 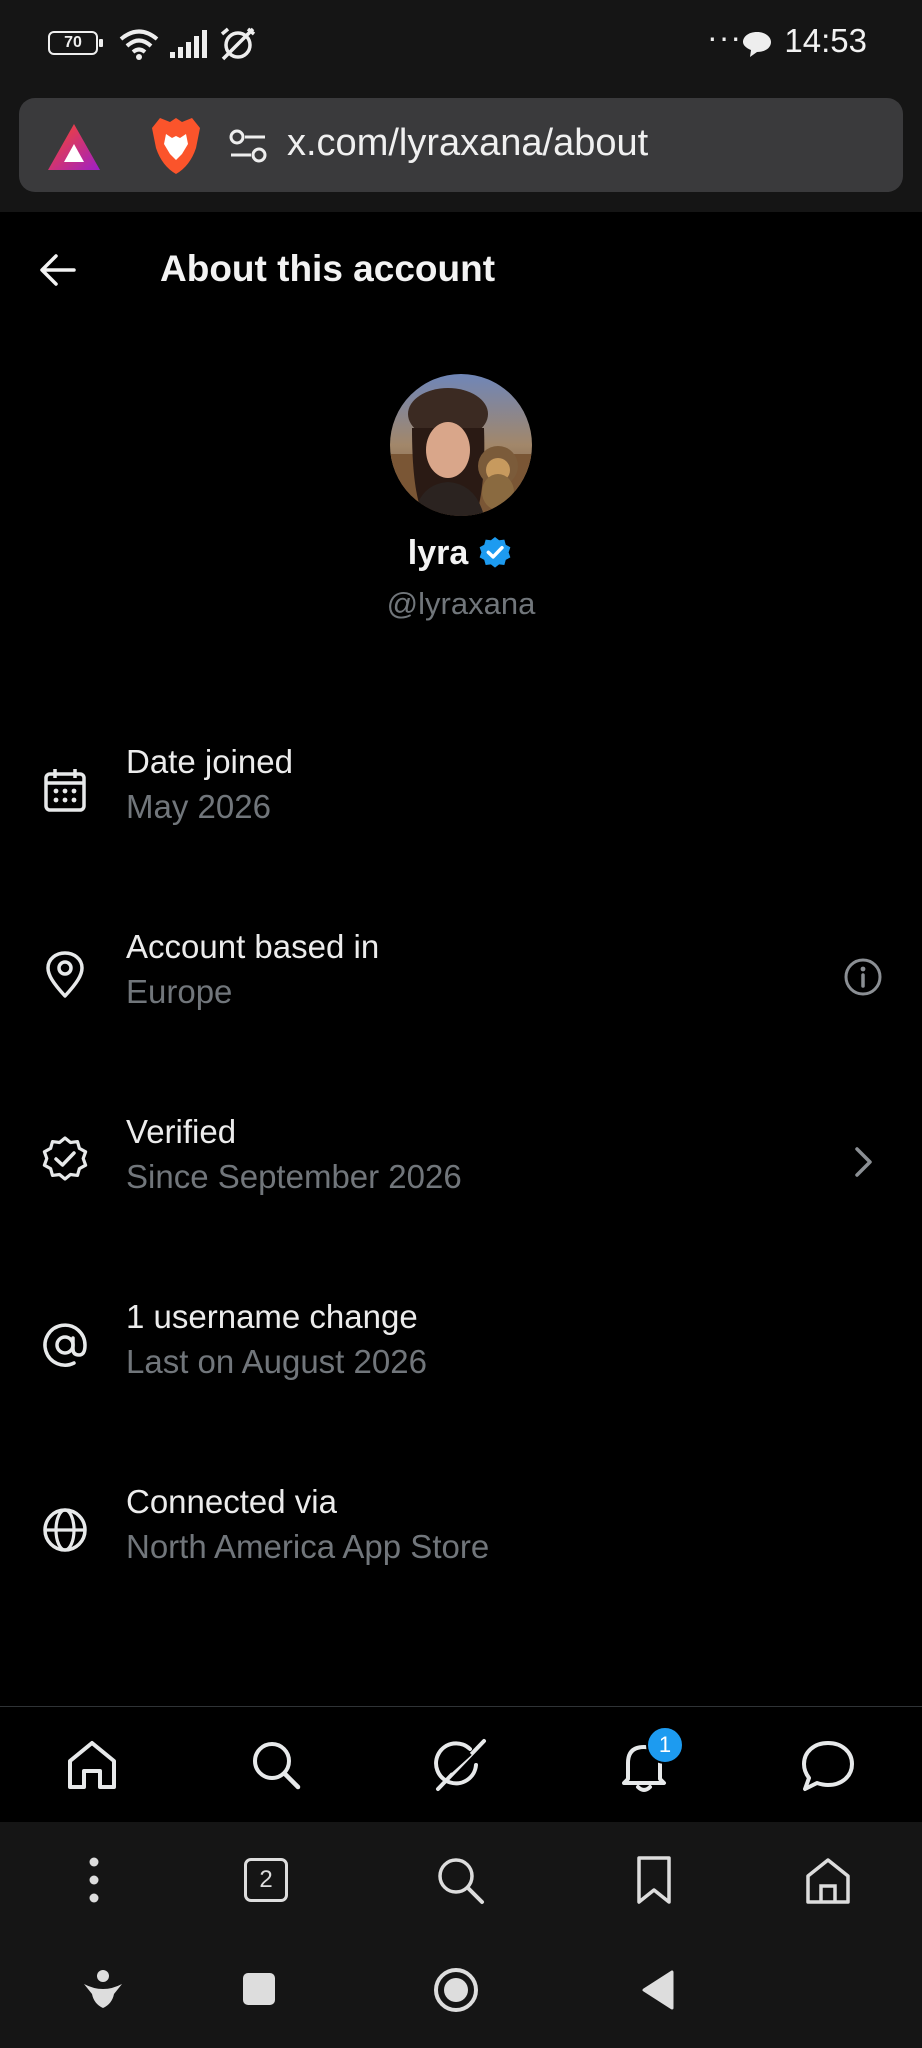 I want to click on profile-name-row: lyra, so click(x=461, y=554).